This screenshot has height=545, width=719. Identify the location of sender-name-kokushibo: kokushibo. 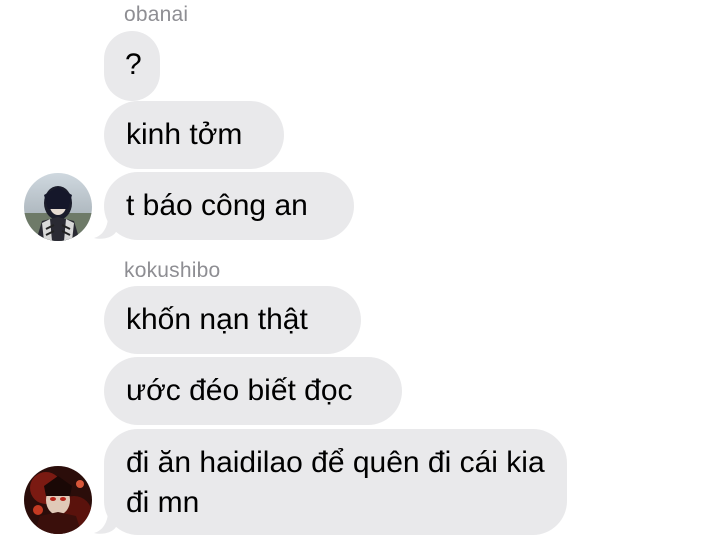
(172, 270).